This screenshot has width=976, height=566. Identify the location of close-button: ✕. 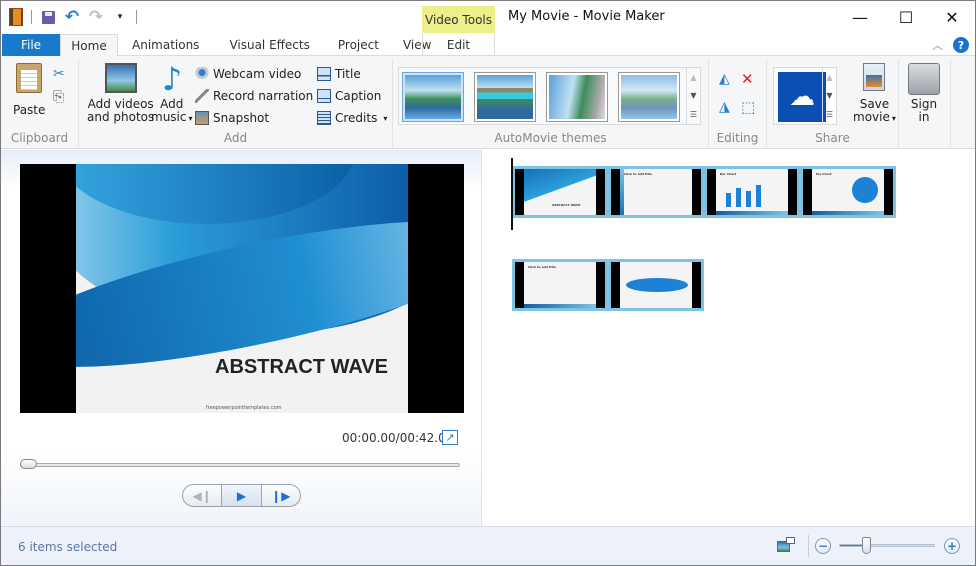
(952, 17).